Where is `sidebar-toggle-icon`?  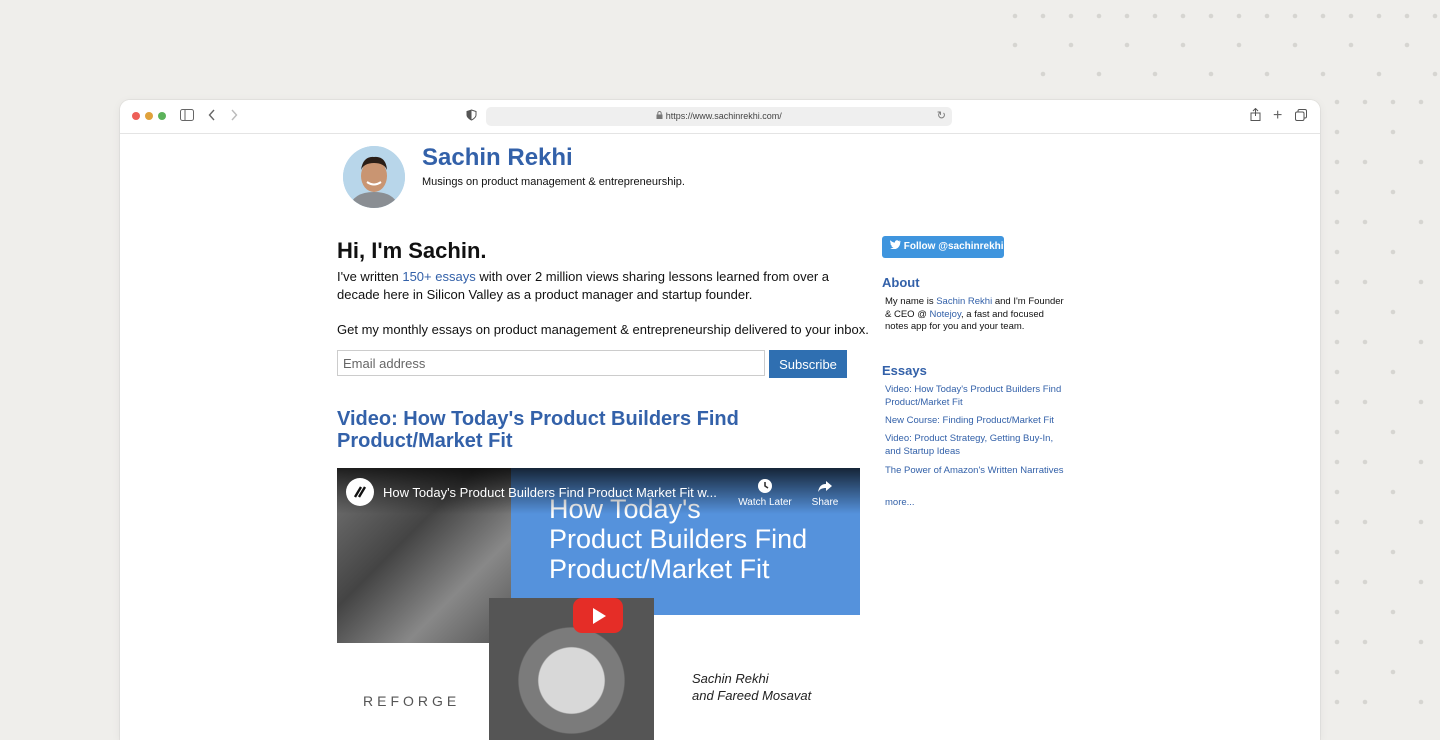
sidebar-toggle-icon is located at coordinates (187, 116).